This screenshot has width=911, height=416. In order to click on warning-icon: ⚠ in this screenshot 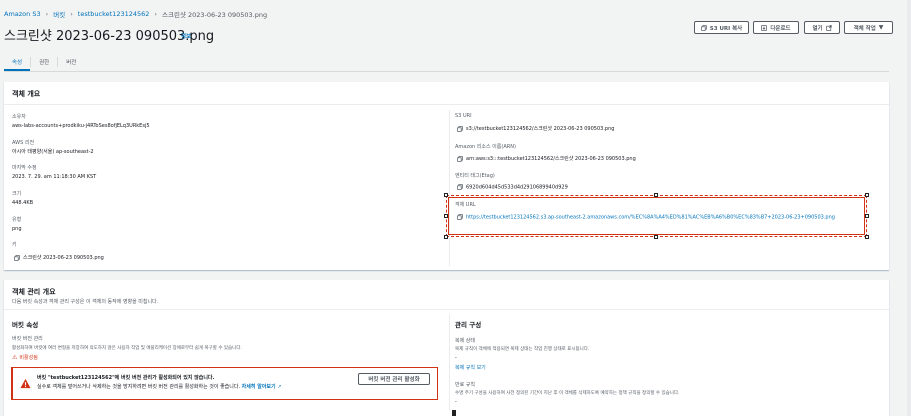, I will do `click(15, 357)`.